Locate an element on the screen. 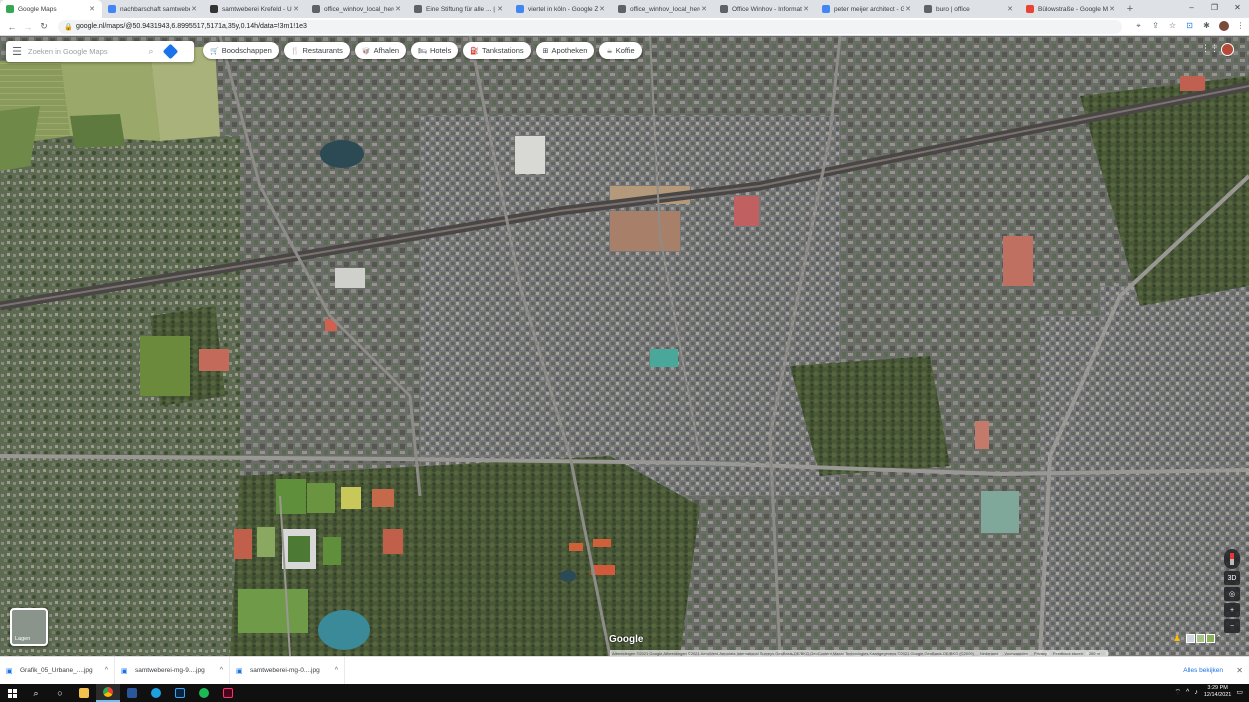  browser-tab: viertel in köln - Google Zo ✕ is located at coordinates (561, 9).